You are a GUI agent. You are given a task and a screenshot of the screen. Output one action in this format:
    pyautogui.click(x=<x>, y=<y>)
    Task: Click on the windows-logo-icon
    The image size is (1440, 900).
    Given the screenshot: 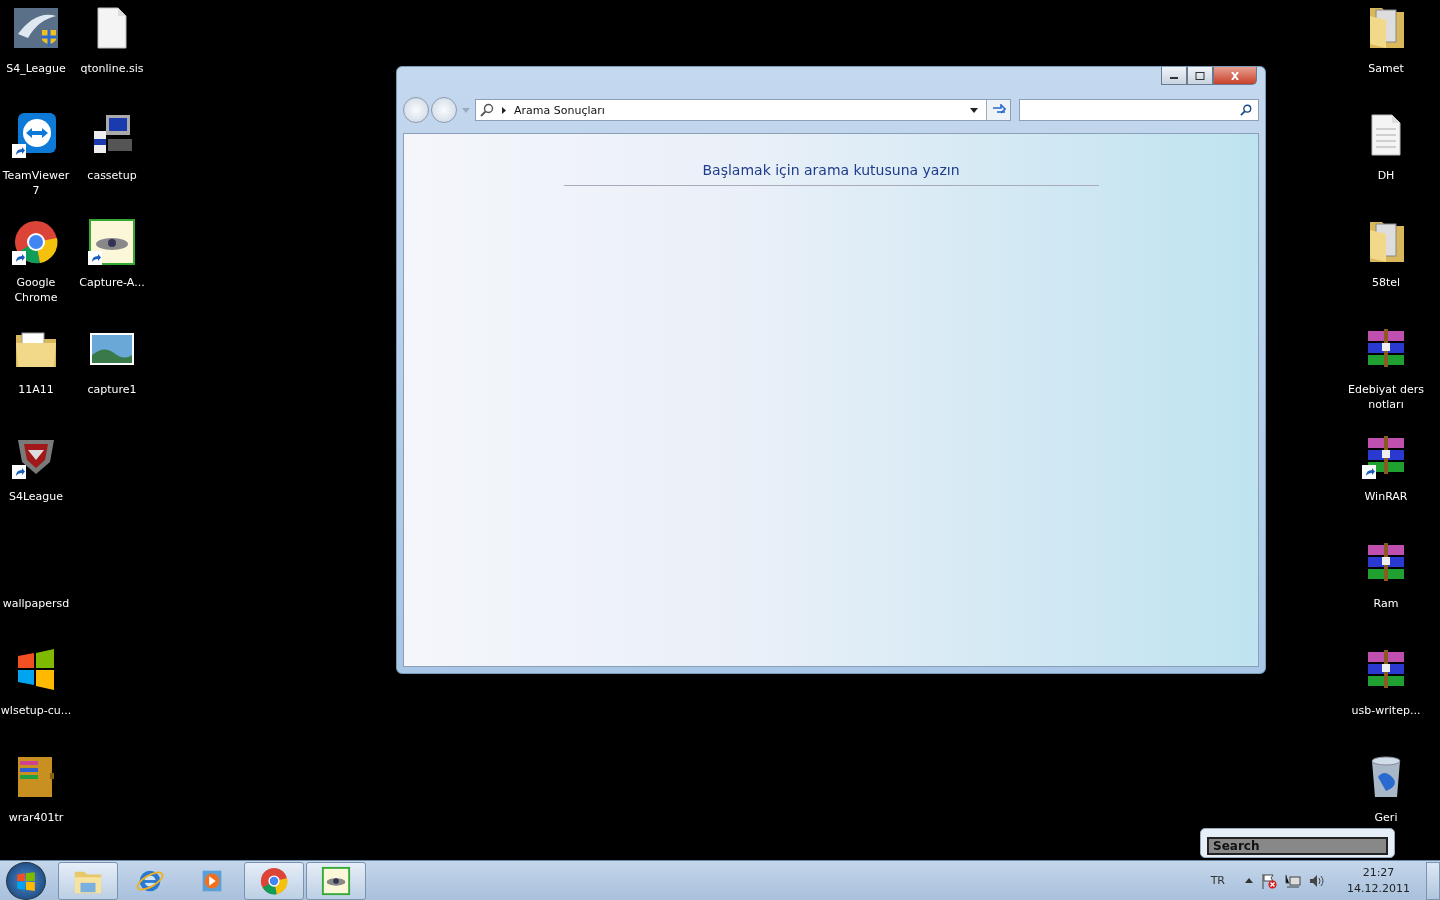 What is the action you would take?
    pyautogui.click(x=26, y=880)
    